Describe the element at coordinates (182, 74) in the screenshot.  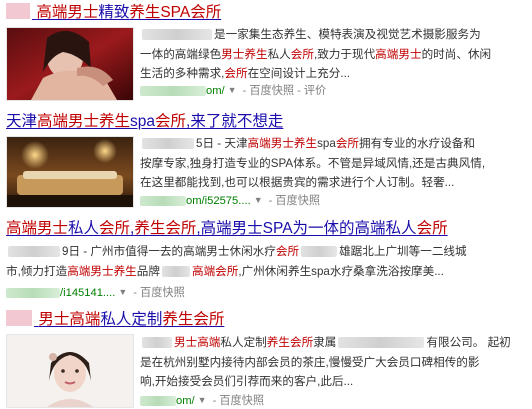
I see `snippet-text: 生活的多种需求,` at that location.